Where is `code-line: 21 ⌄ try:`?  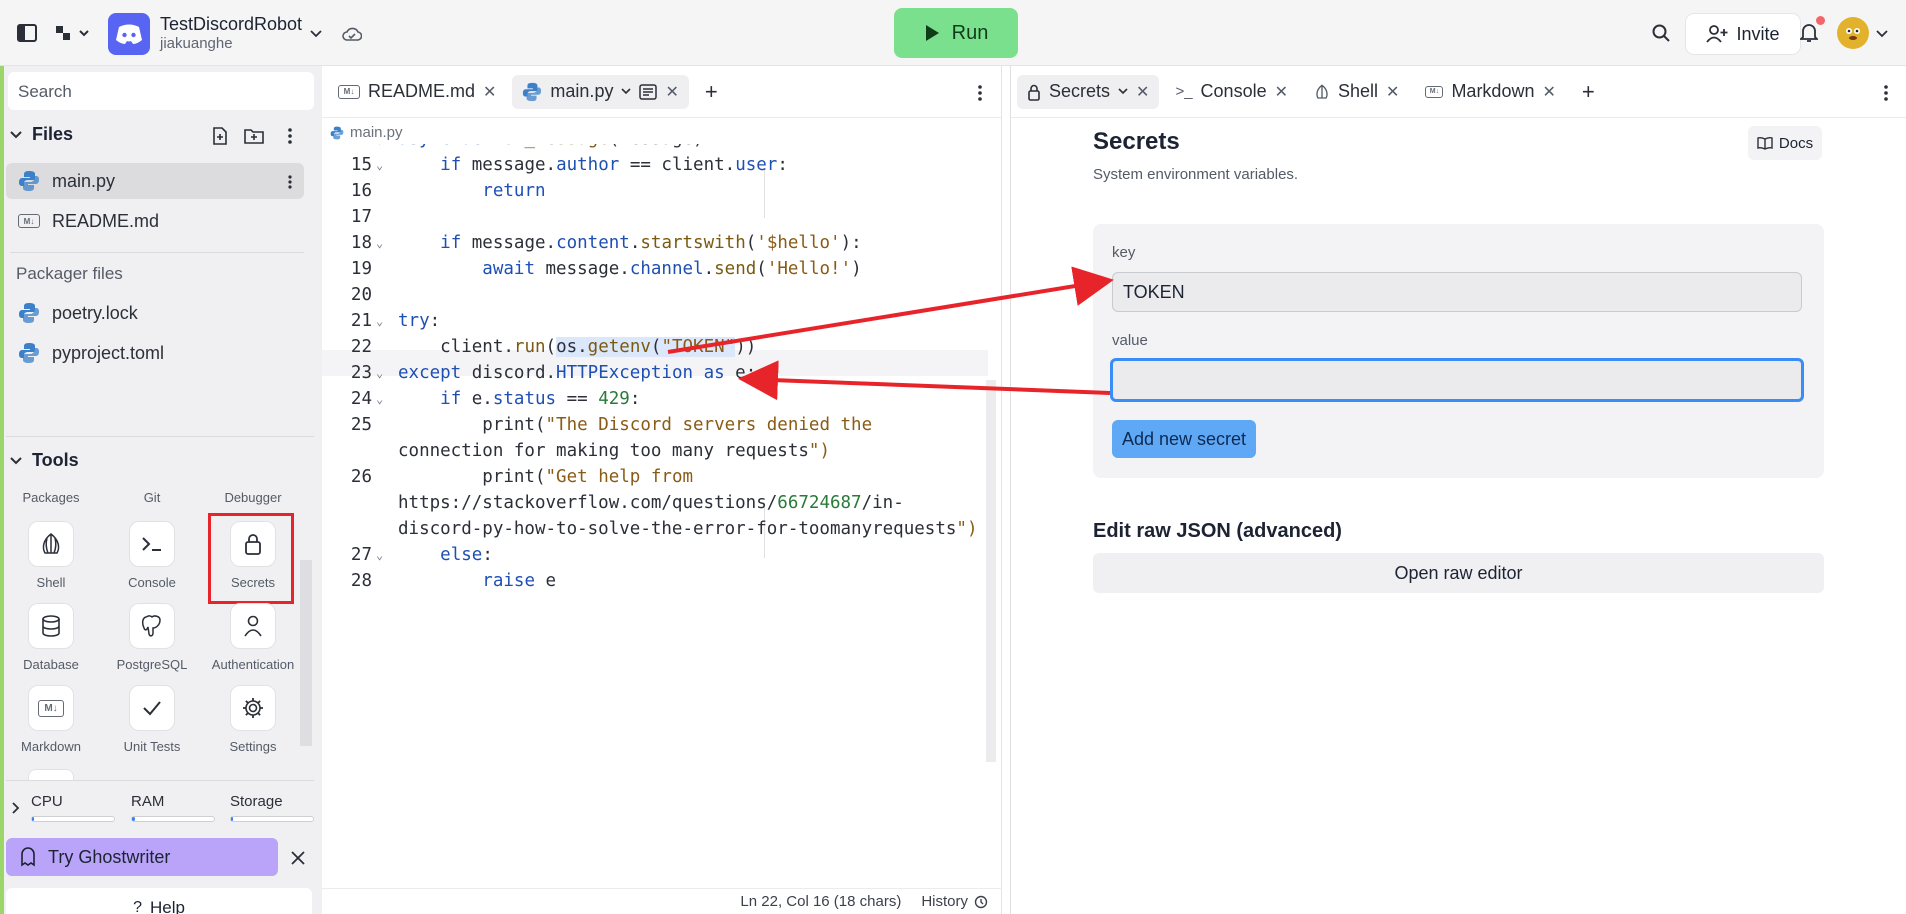
code-line: 21 ⌄ try: is located at coordinates (662, 321).